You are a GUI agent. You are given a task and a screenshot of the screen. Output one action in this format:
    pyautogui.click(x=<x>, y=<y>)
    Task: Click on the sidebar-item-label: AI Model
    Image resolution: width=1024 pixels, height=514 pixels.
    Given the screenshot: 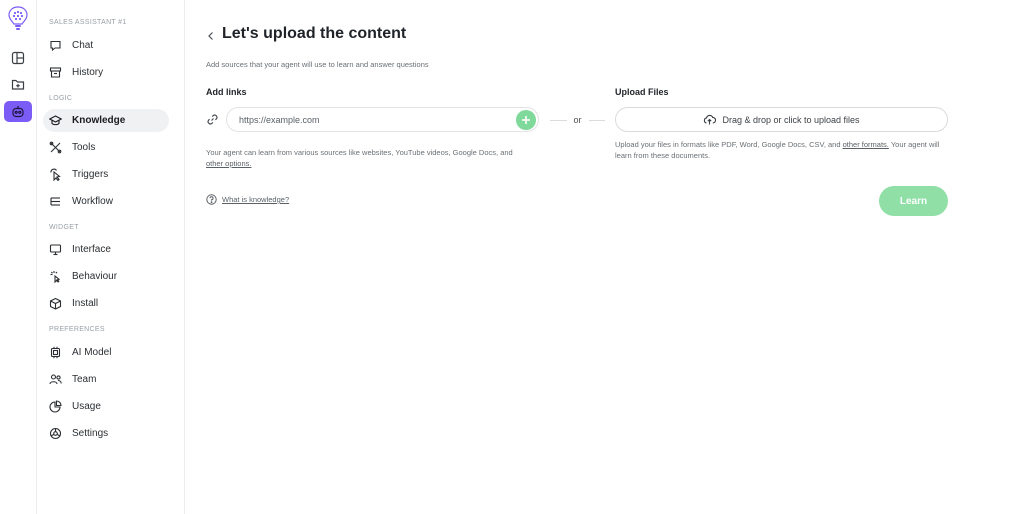 What is the action you would take?
    pyautogui.click(x=92, y=352)
    